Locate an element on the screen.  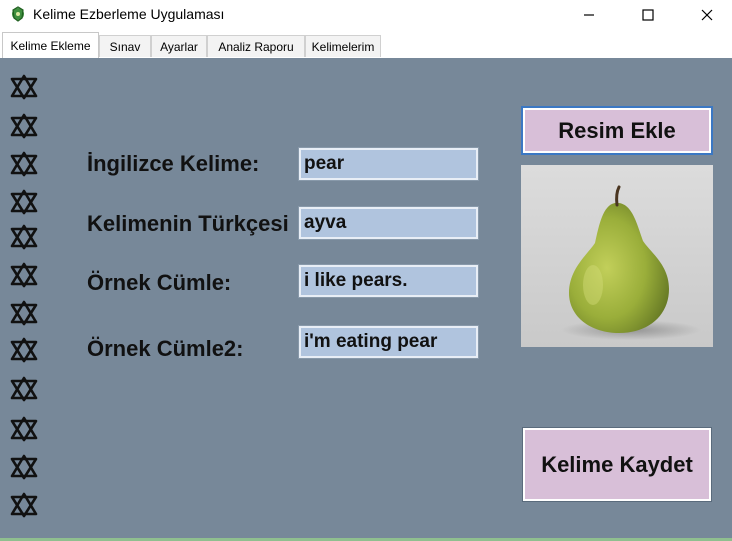
close-button is located at coordinates (707, 15).